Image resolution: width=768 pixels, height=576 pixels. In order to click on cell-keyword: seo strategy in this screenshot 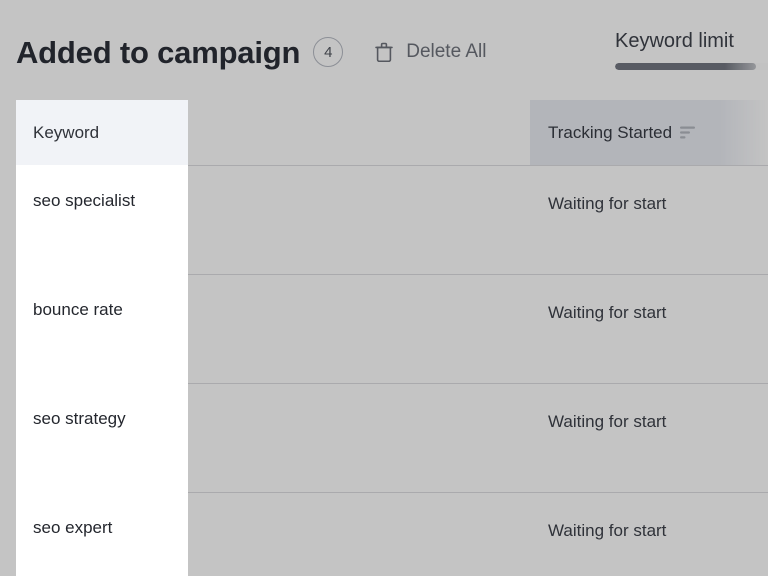, I will do `click(102, 437)`.